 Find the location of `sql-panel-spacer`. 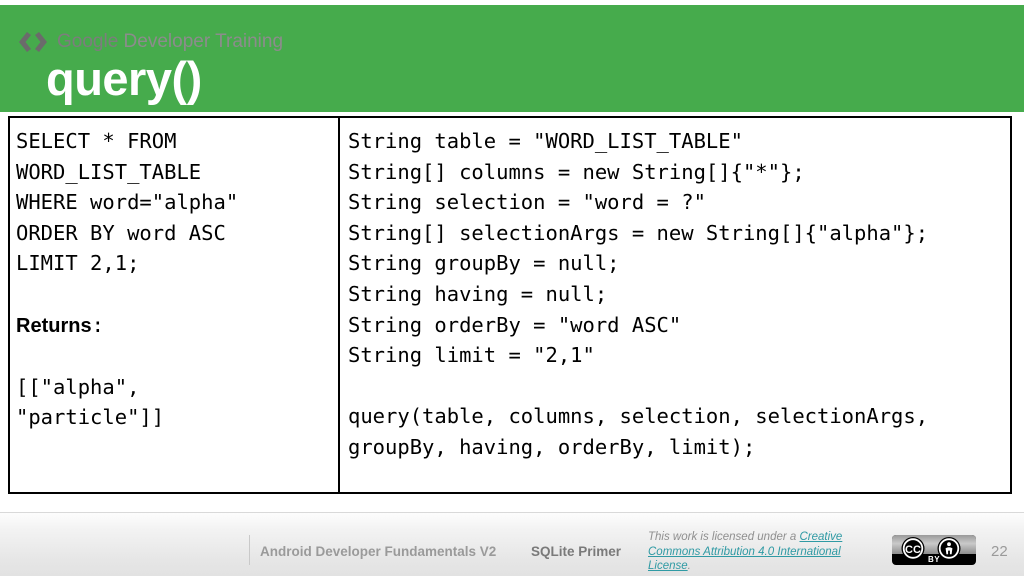

sql-panel-spacer is located at coordinates (177, 294).